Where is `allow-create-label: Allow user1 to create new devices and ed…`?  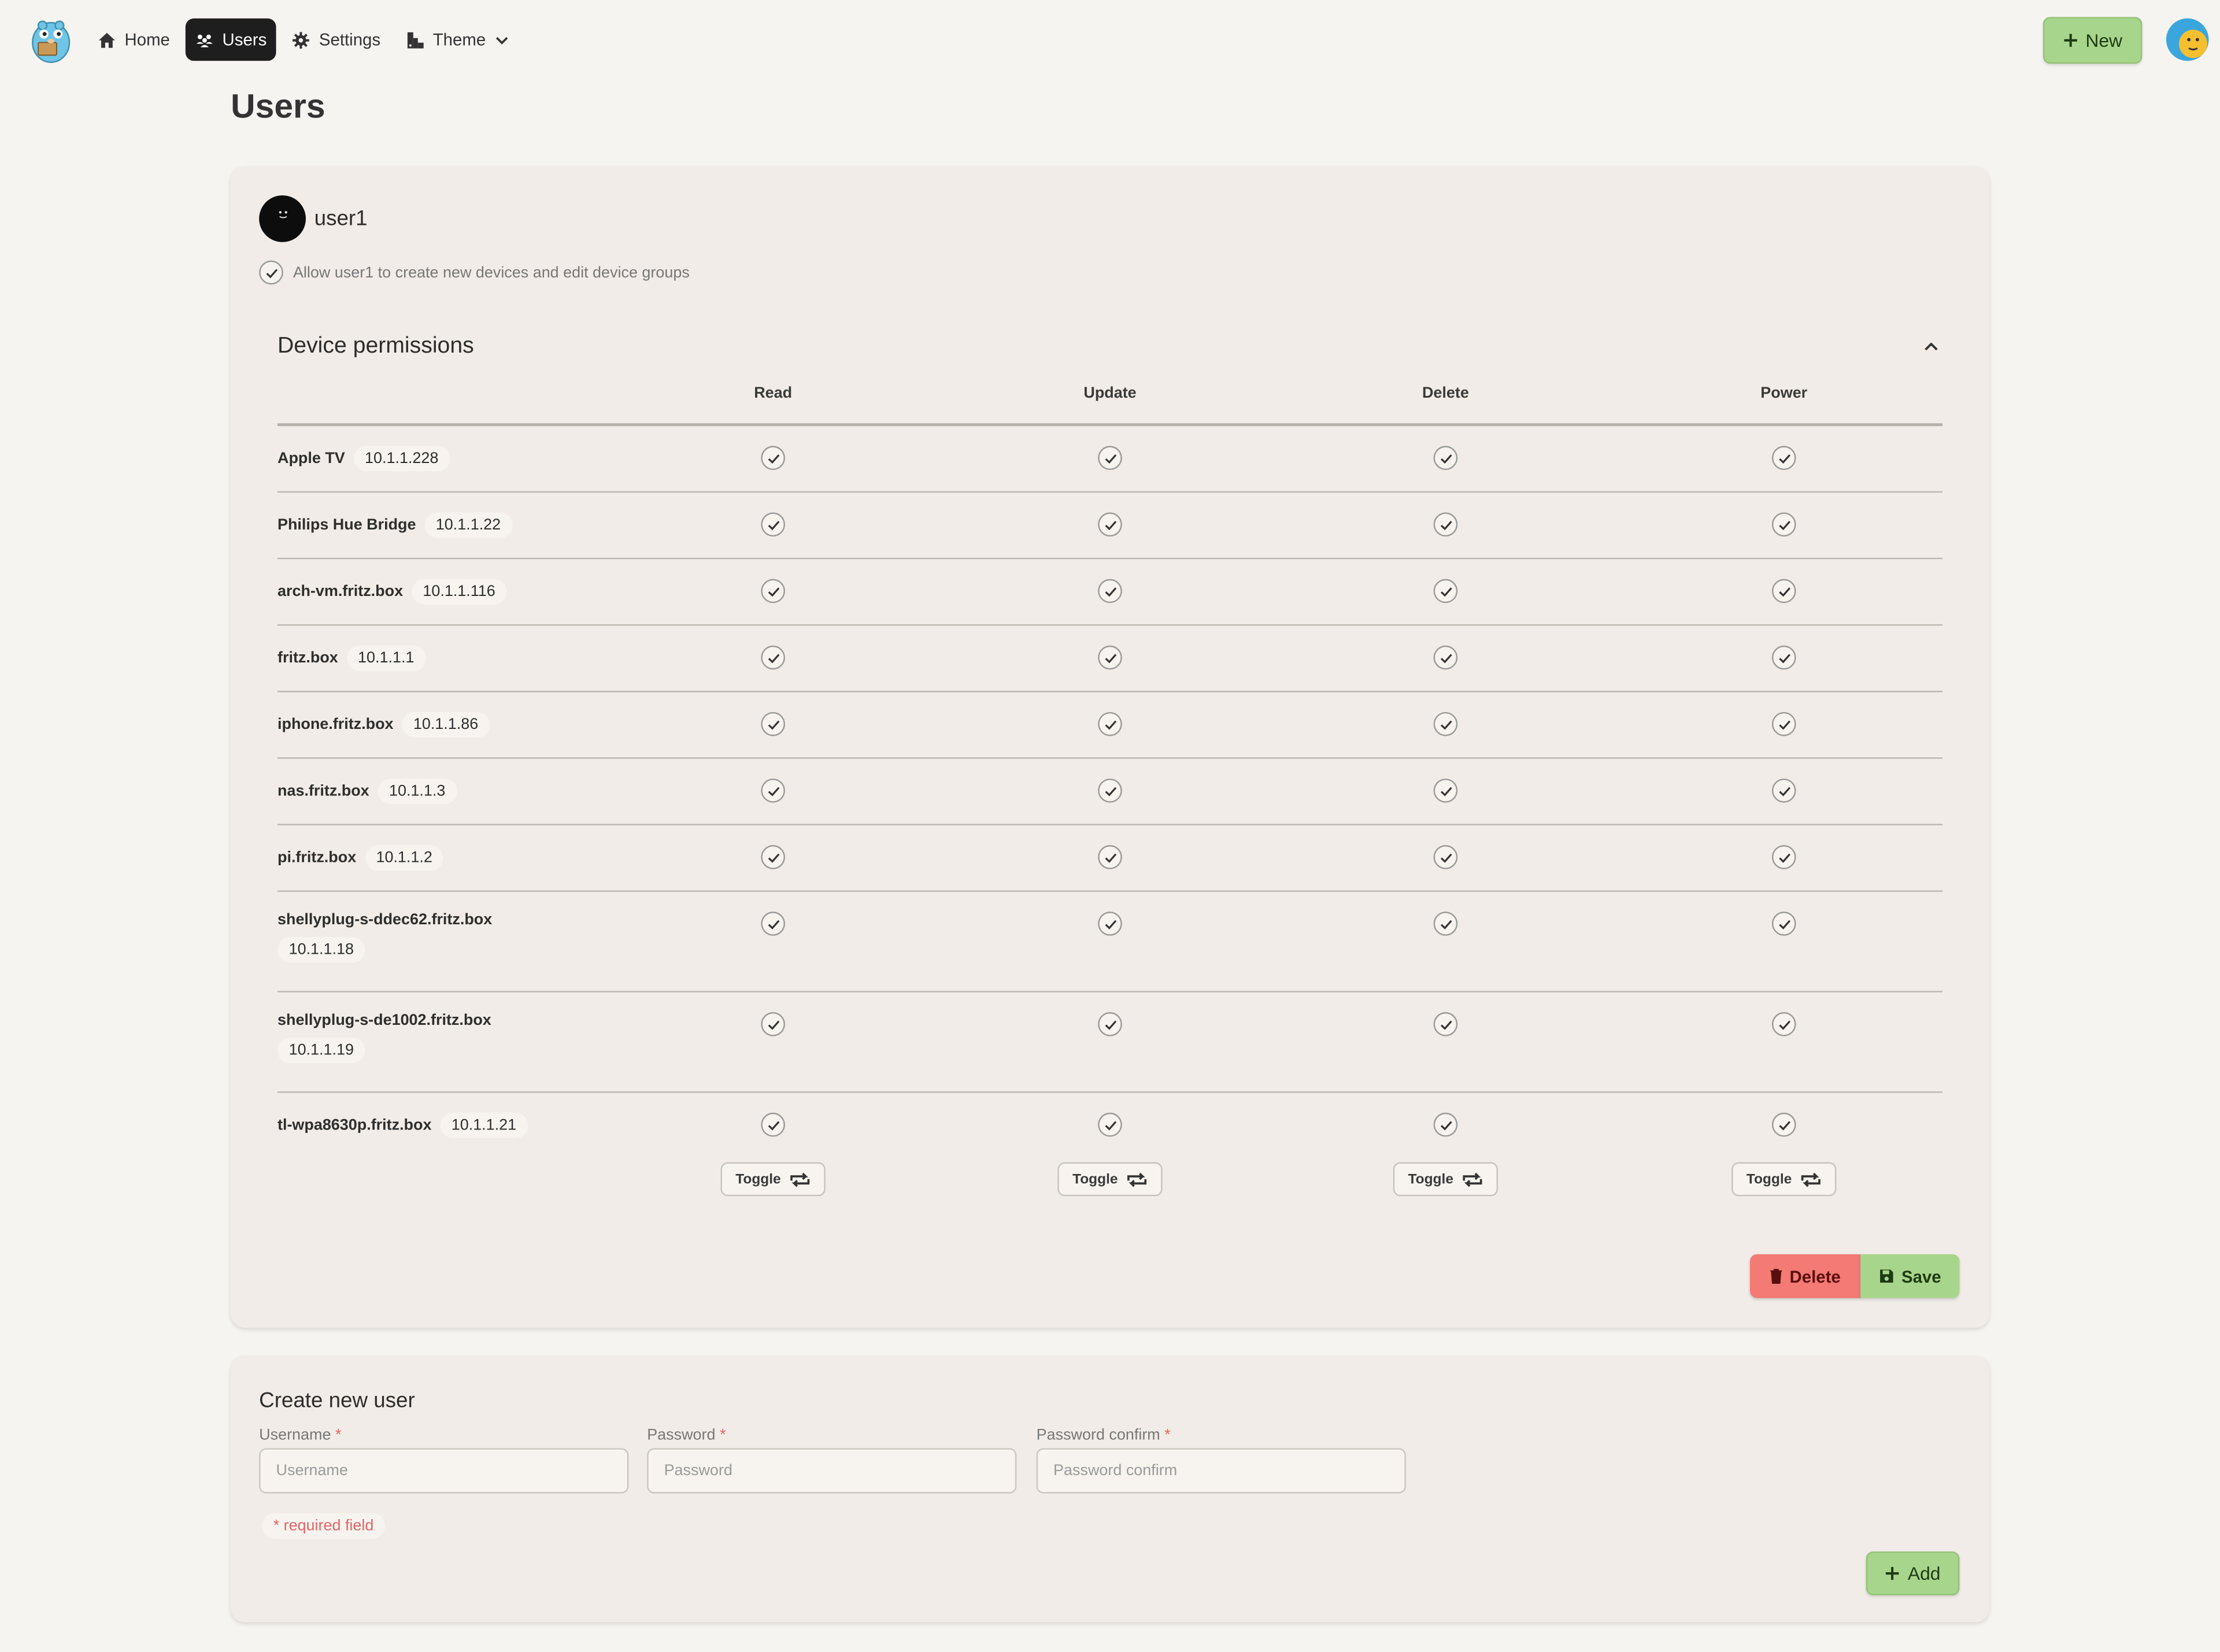 allow-create-label: Allow user1 to create new devices and ed… is located at coordinates (491, 272).